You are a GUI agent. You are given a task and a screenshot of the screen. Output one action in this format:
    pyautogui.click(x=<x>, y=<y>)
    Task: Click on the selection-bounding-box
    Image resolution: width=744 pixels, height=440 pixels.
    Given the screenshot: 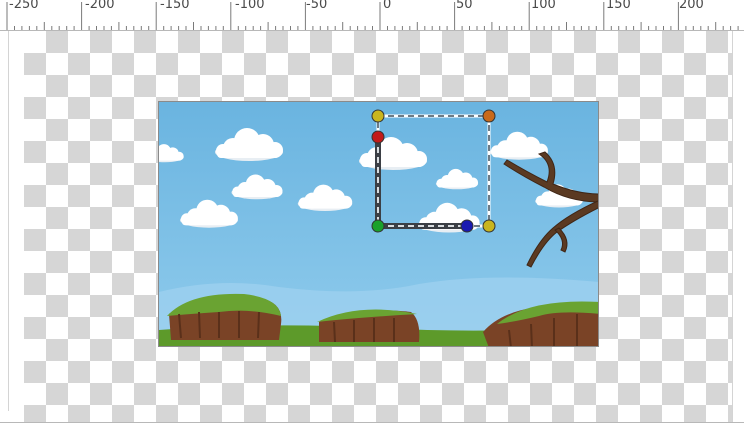 What is the action you would take?
    pyautogui.click(x=433, y=171)
    